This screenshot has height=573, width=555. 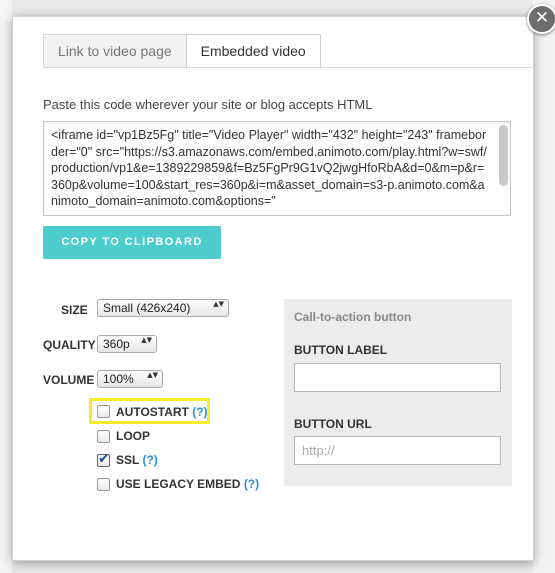 What do you see at coordinates (199, 412) in the screenshot?
I see `autostart-help-link: (?)` at bounding box center [199, 412].